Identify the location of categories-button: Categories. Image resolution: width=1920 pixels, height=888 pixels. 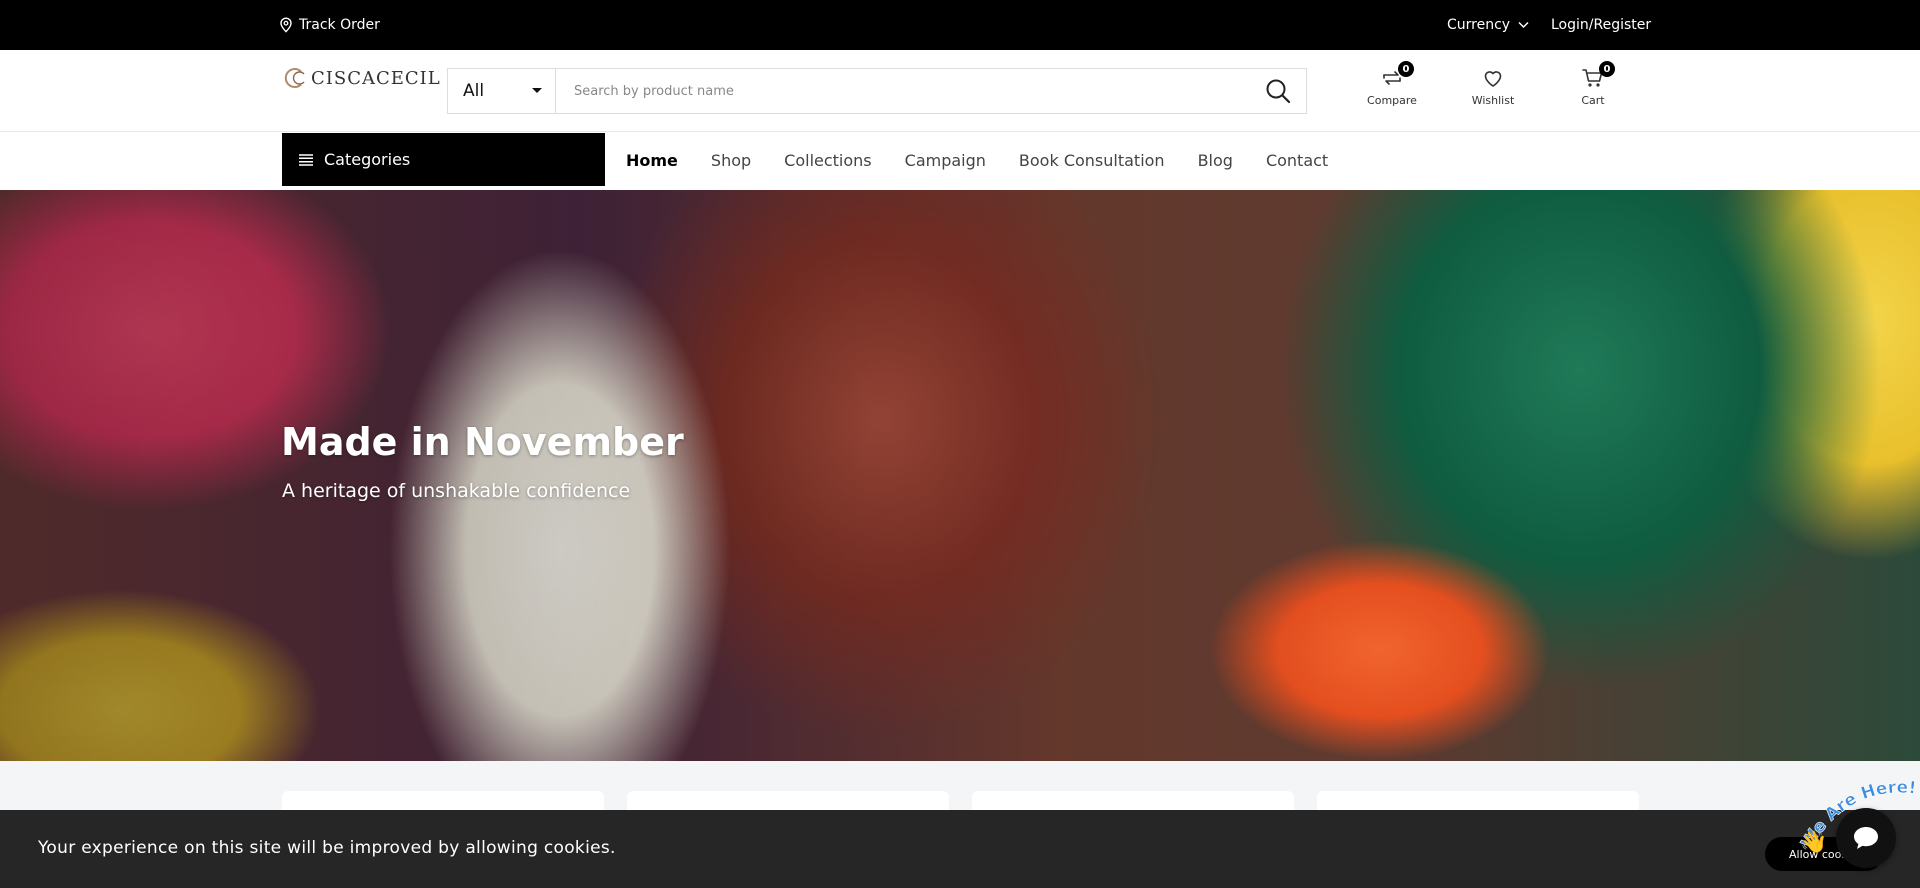
(443, 159).